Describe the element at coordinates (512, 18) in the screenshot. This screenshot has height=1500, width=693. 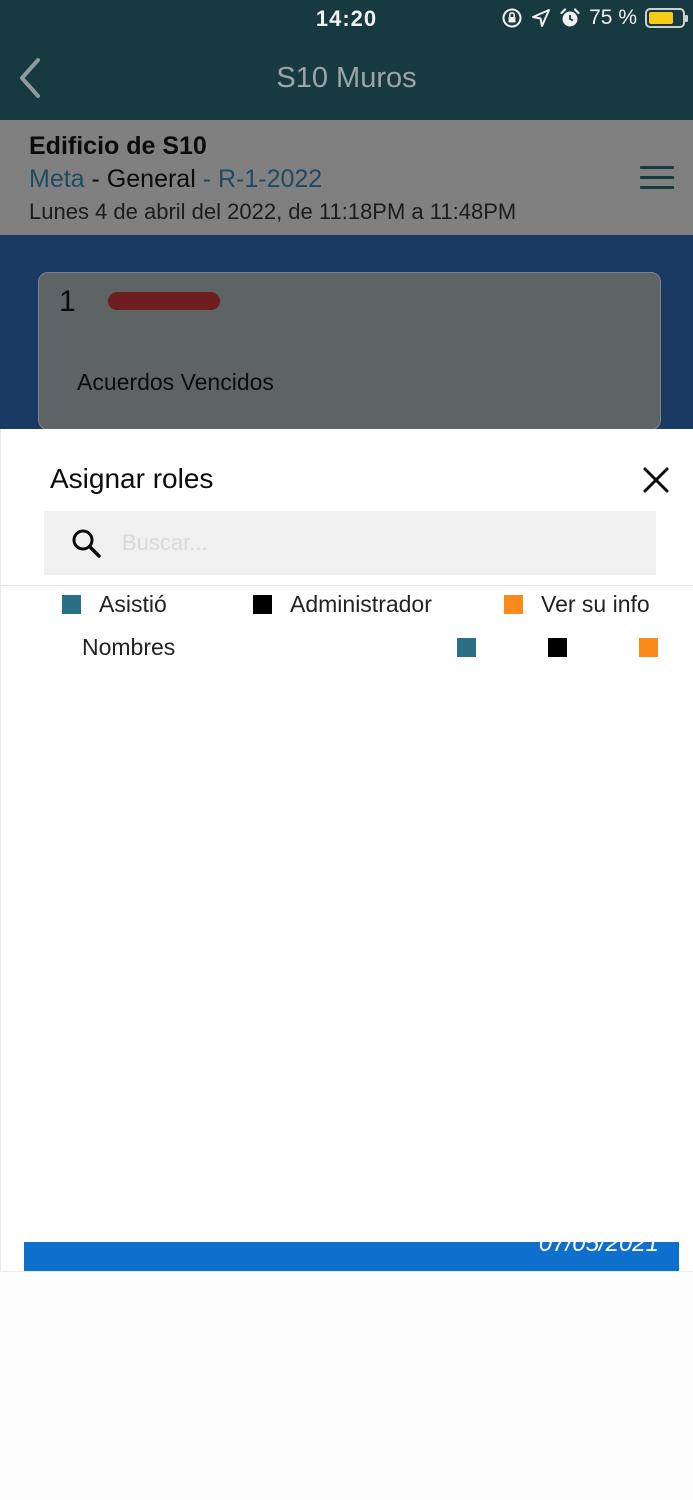
I see `rotation-lock-icon` at that location.